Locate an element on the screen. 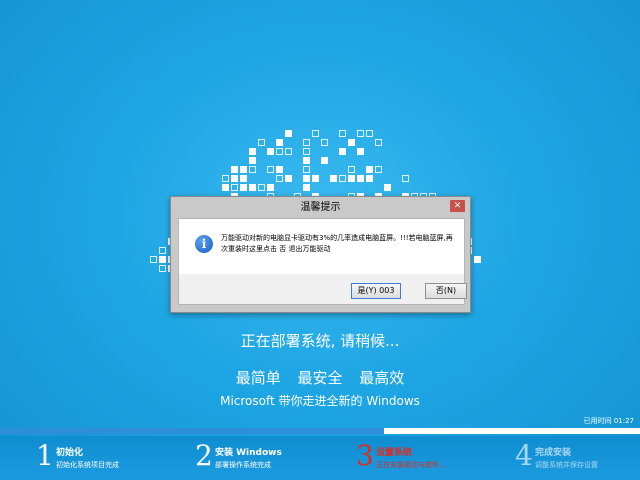  step-title: 初始化 is located at coordinates (70, 453).